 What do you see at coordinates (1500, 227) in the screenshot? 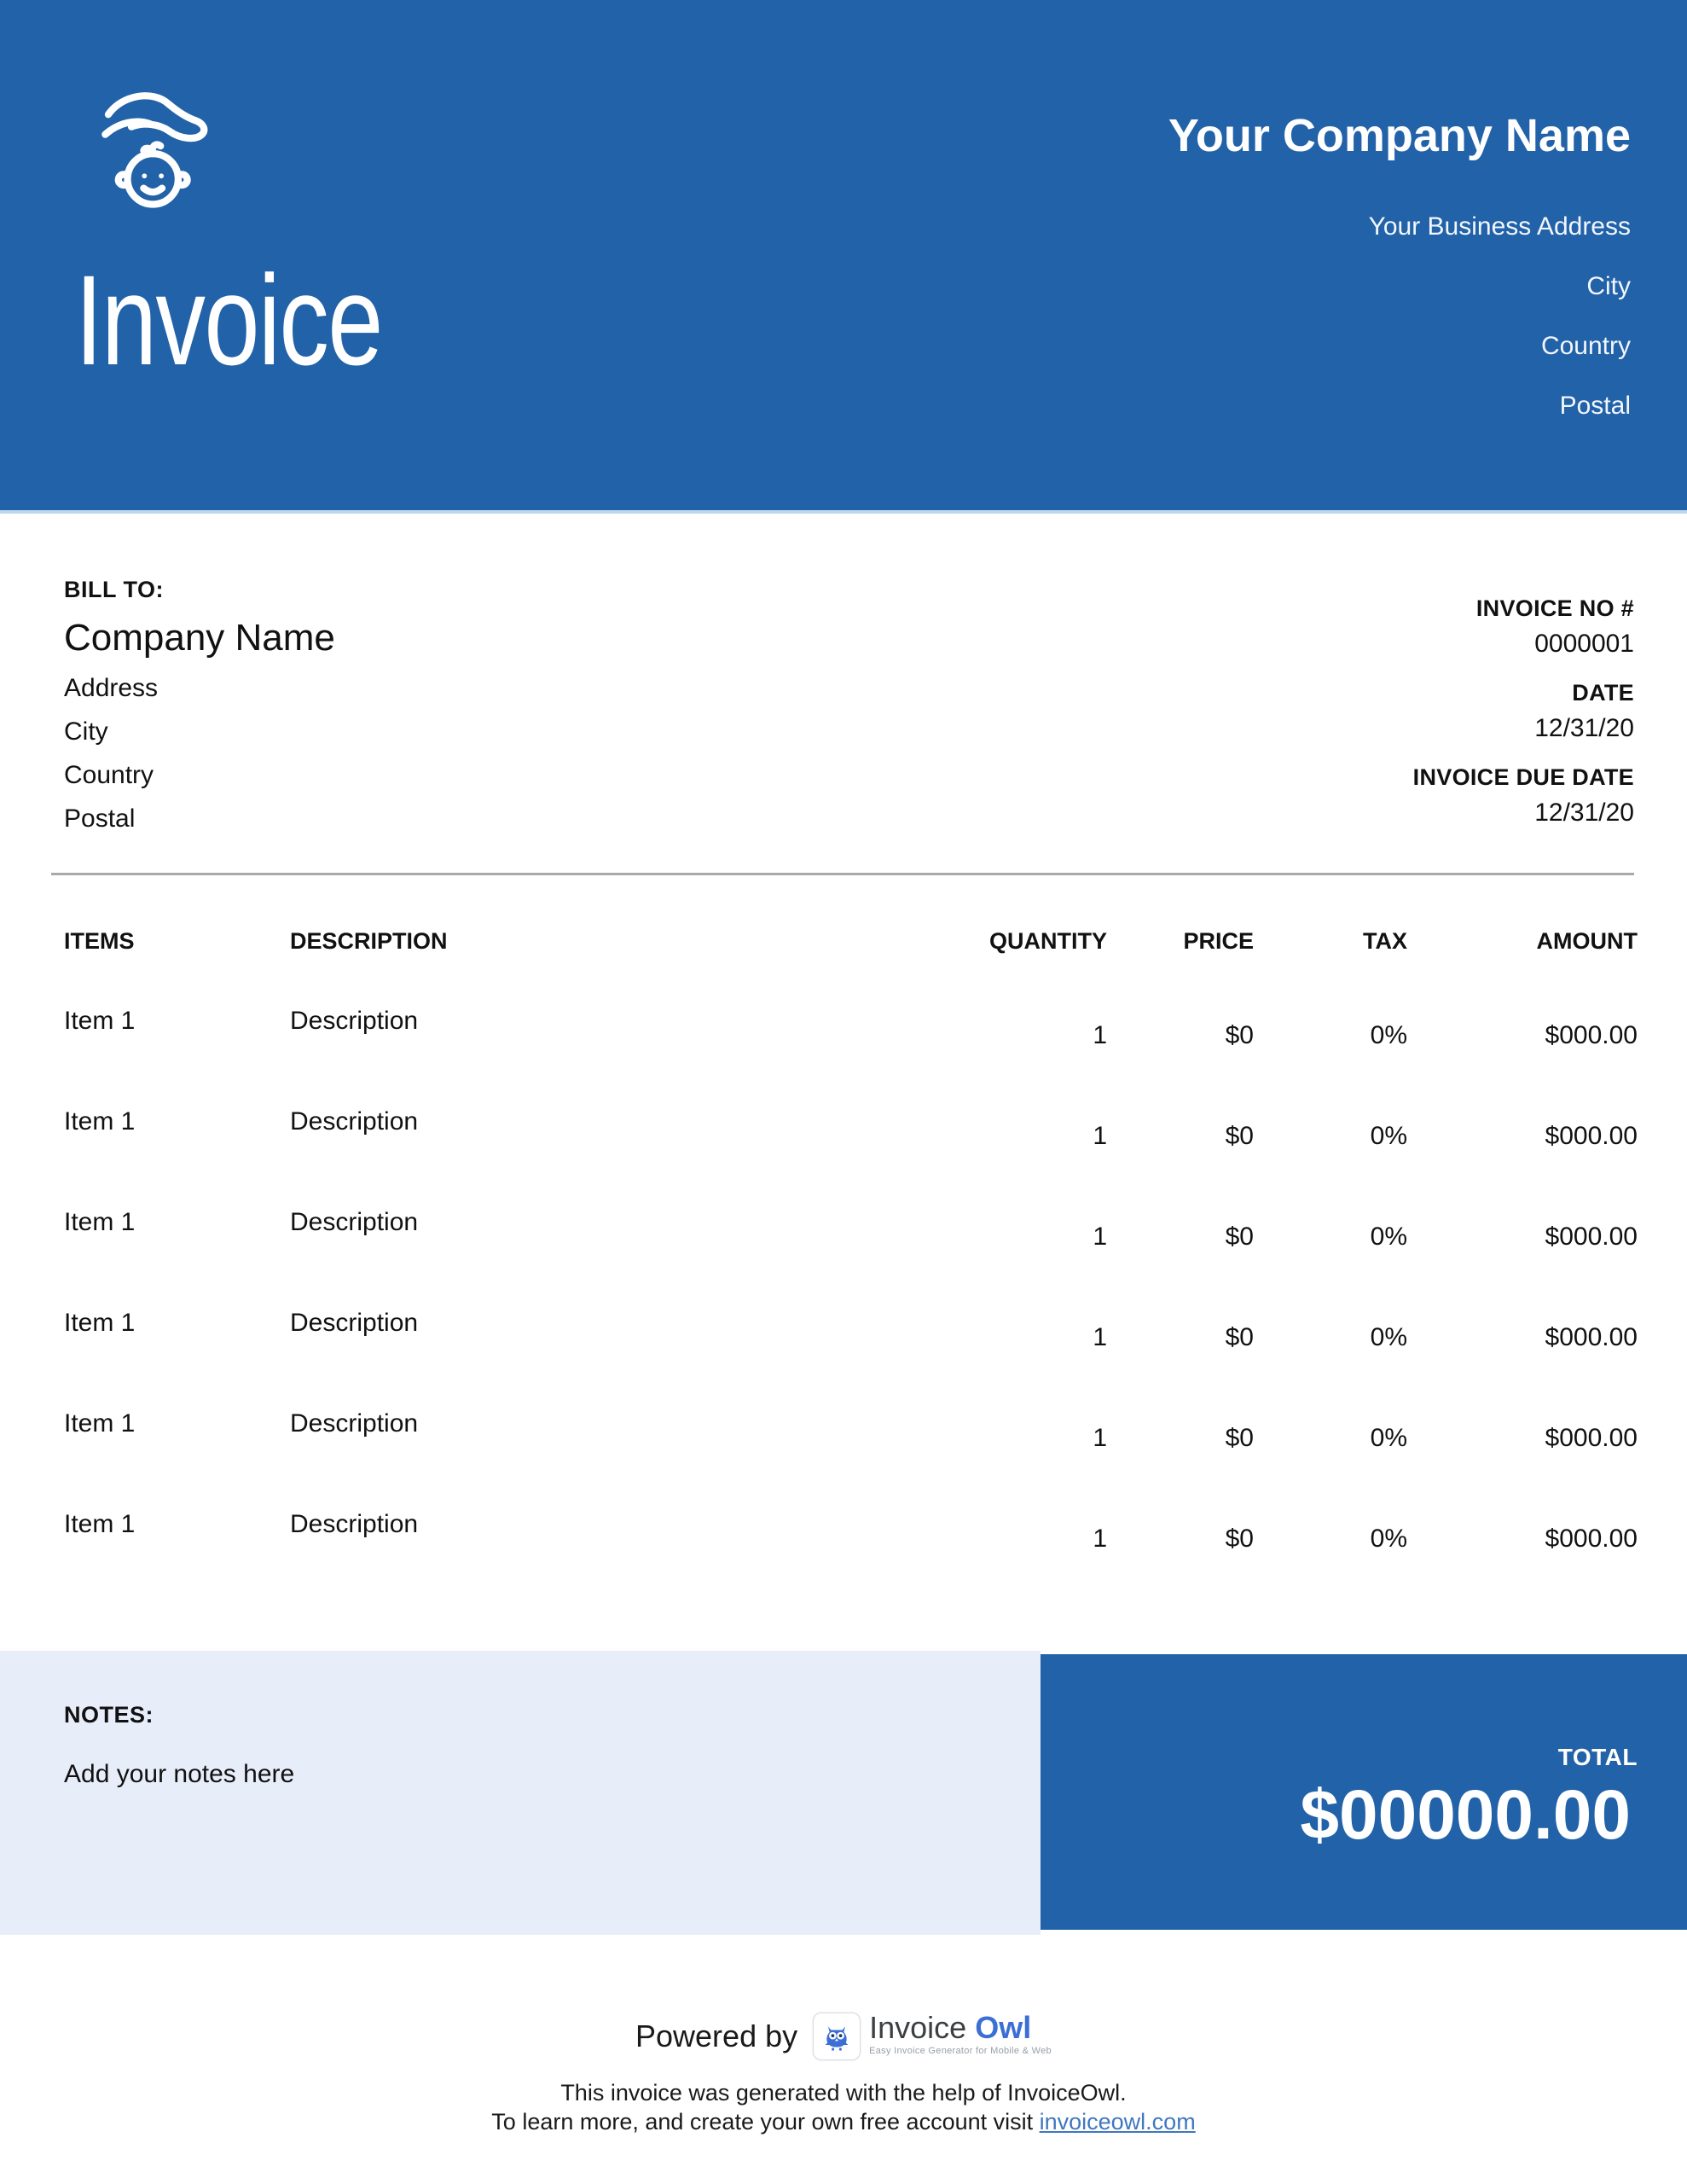
I see `company-address-line: Your Business Address` at bounding box center [1500, 227].